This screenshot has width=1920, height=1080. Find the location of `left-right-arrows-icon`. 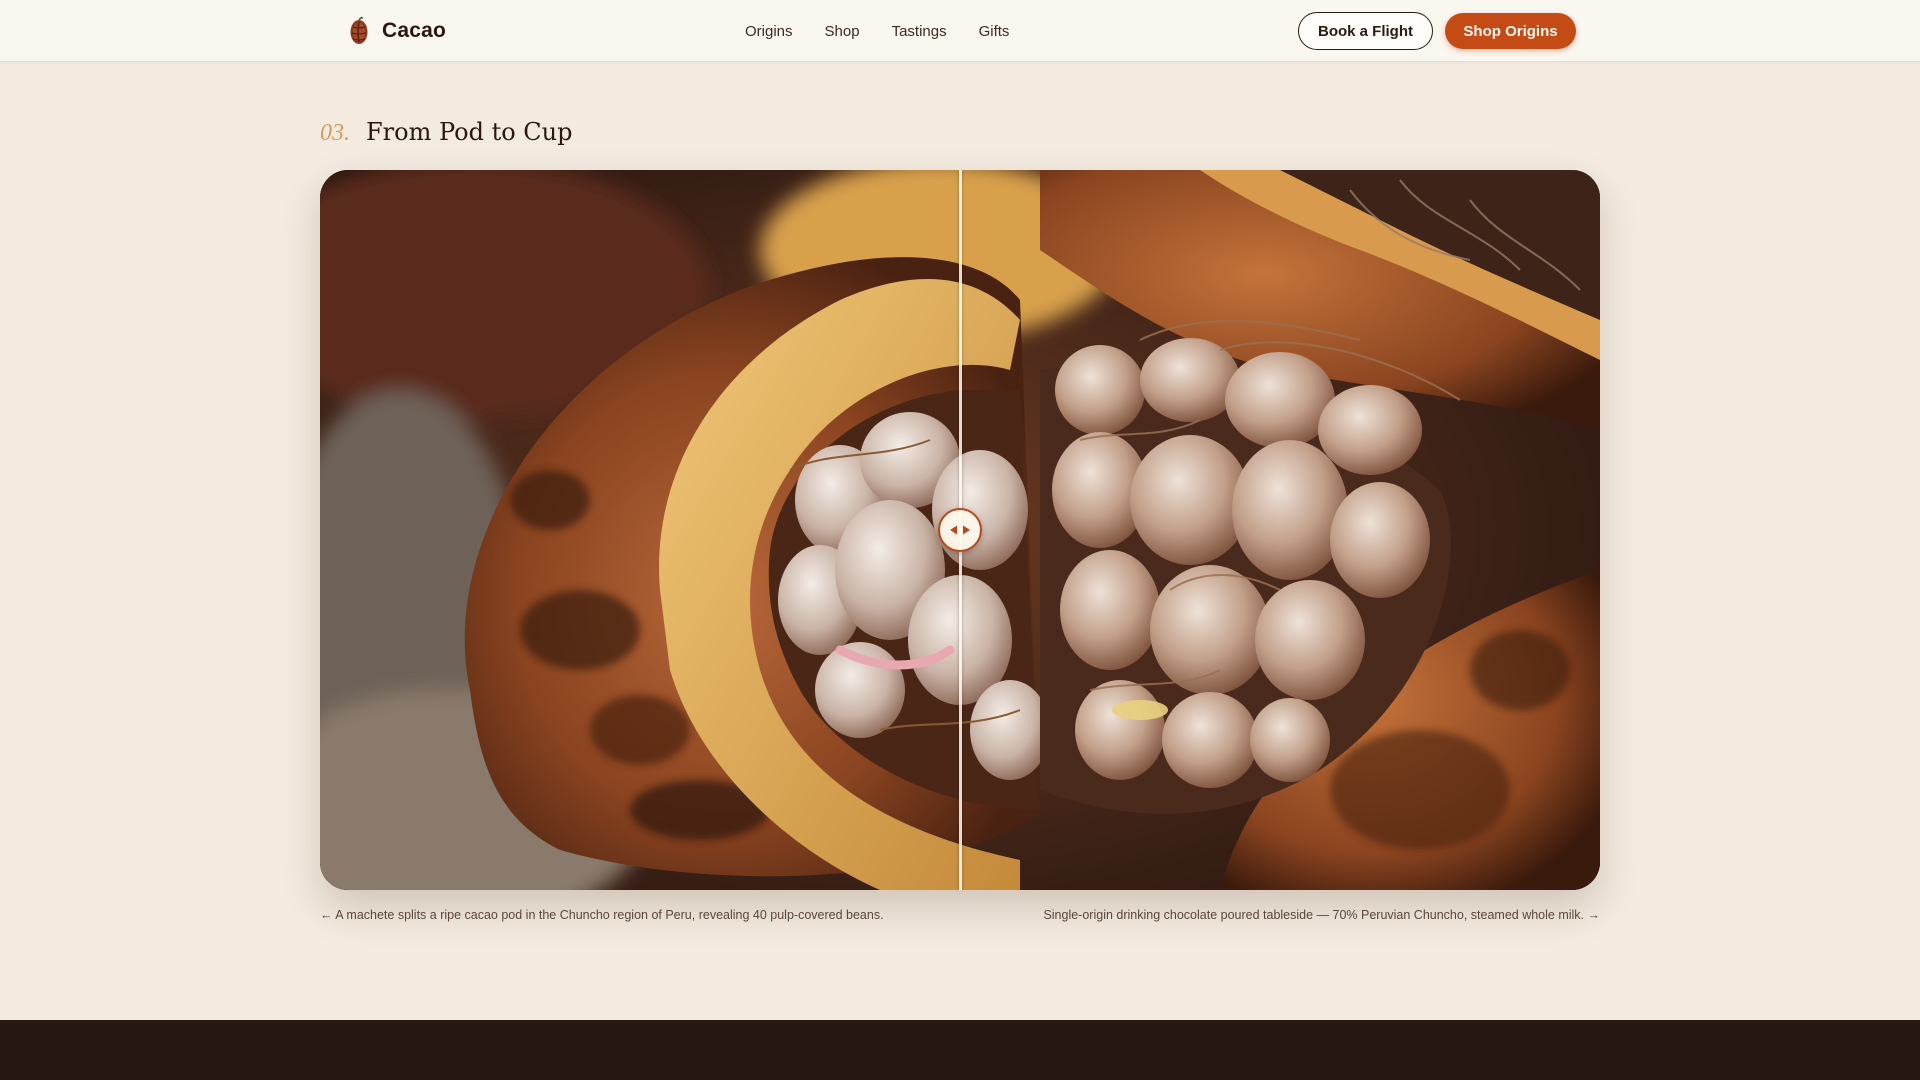

left-right-arrows-icon is located at coordinates (960, 530).